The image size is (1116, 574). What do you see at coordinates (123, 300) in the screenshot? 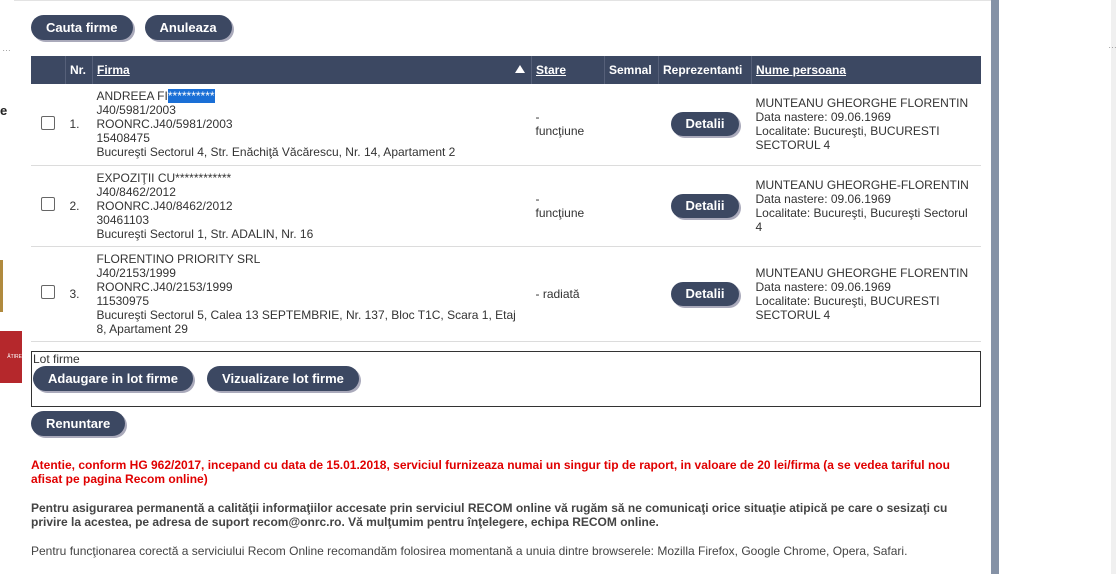
I see `firma-cui: 11530975` at bounding box center [123, 300].